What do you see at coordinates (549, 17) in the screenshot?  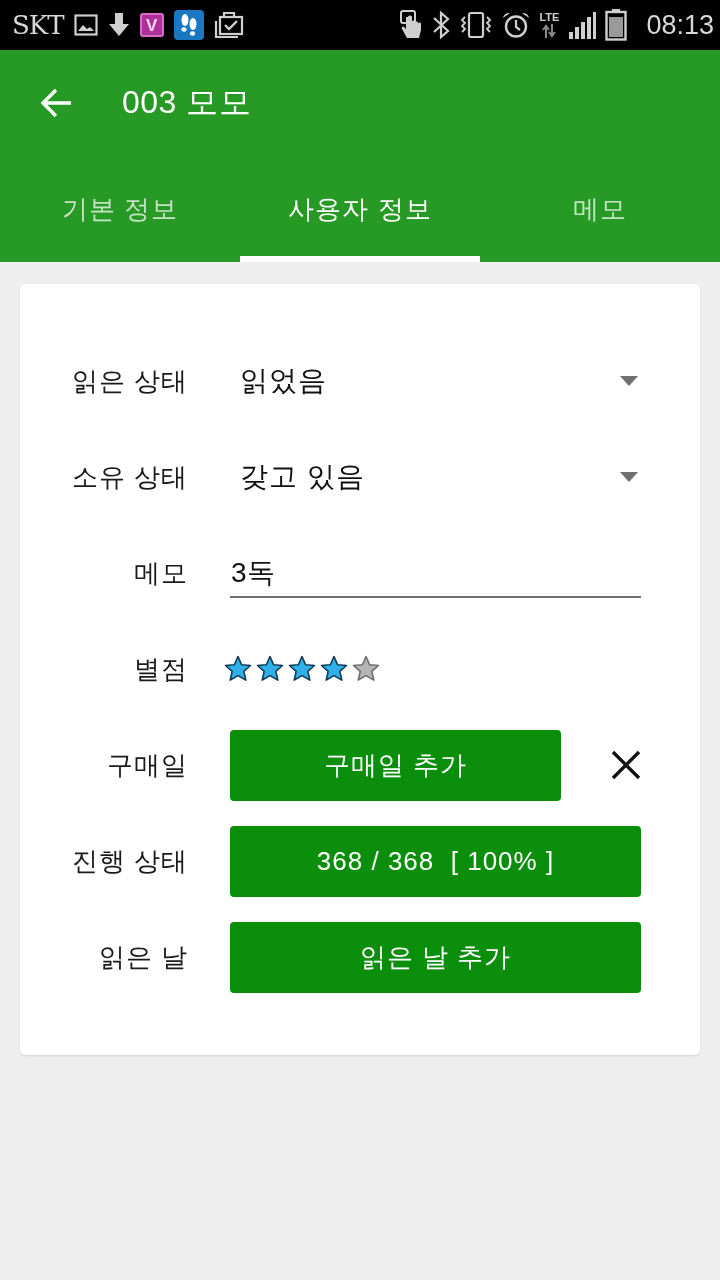 I see `network-type-label: LTE` at bounding box center [549, 17].